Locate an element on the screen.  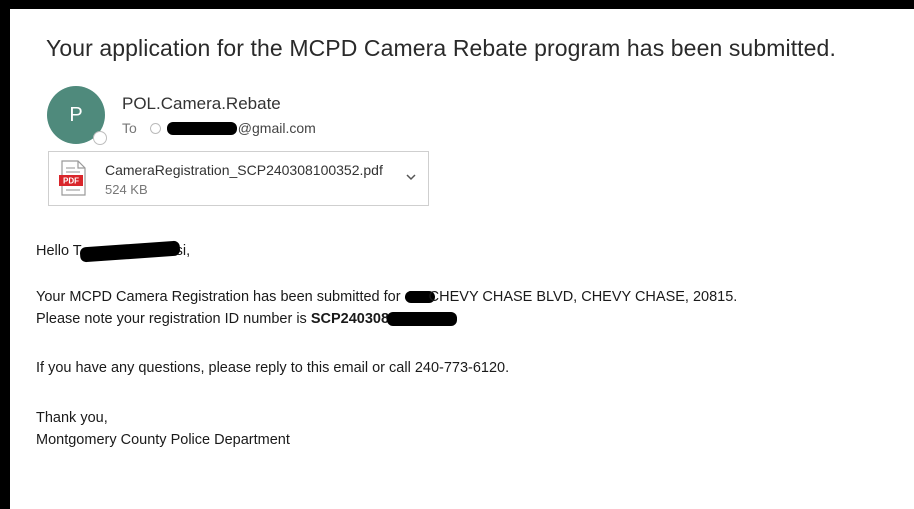
attachment-filename: CameraRegistration_SCP240308100352.pdf is located at coordinates (244, 170).